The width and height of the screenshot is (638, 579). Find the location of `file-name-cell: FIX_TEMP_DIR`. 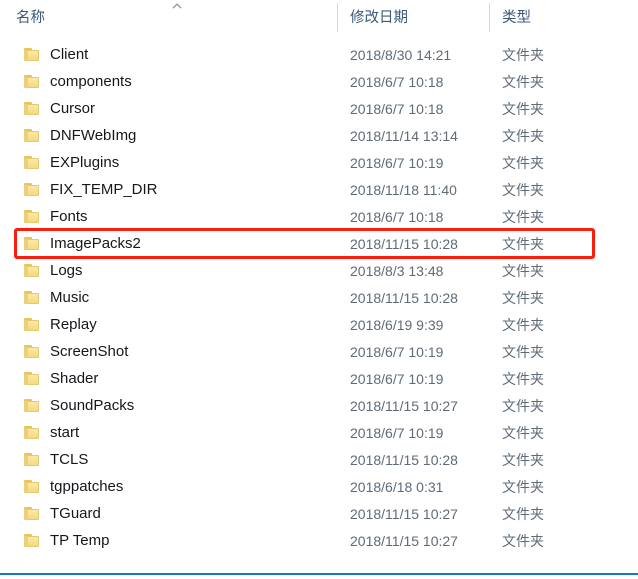

file-name-cell: FIX_TEMP_DIR is located at coordinates (168, 189).